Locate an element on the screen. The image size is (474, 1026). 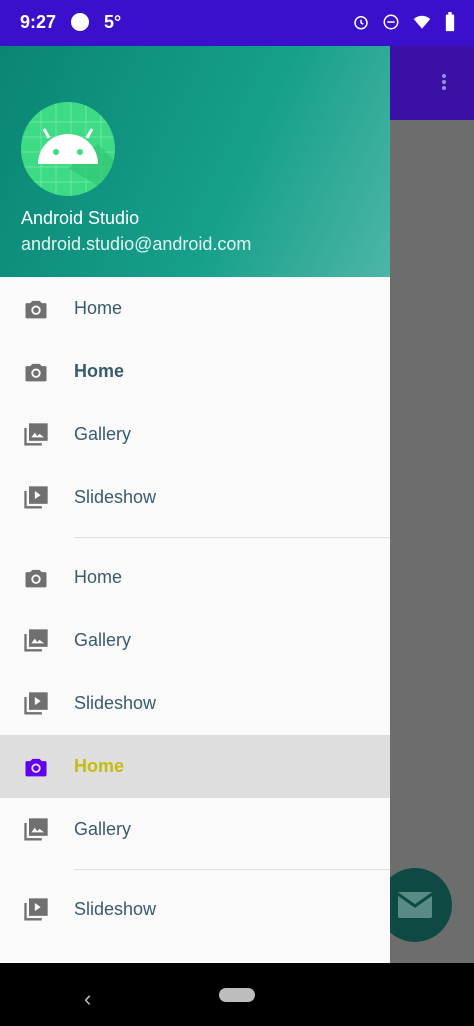
account-email: android.studio@android.com is located at coordinates (136, 244).